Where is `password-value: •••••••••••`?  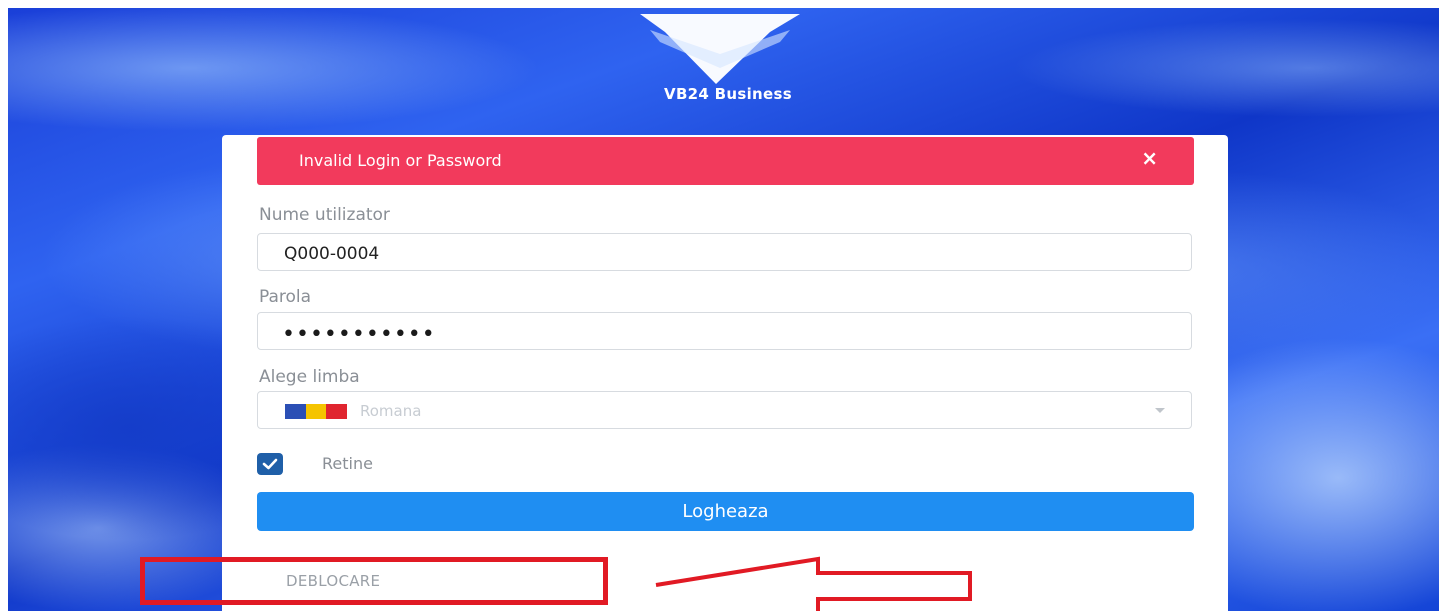
password-value: ••••••••••• is located at coordinates (359, 334).